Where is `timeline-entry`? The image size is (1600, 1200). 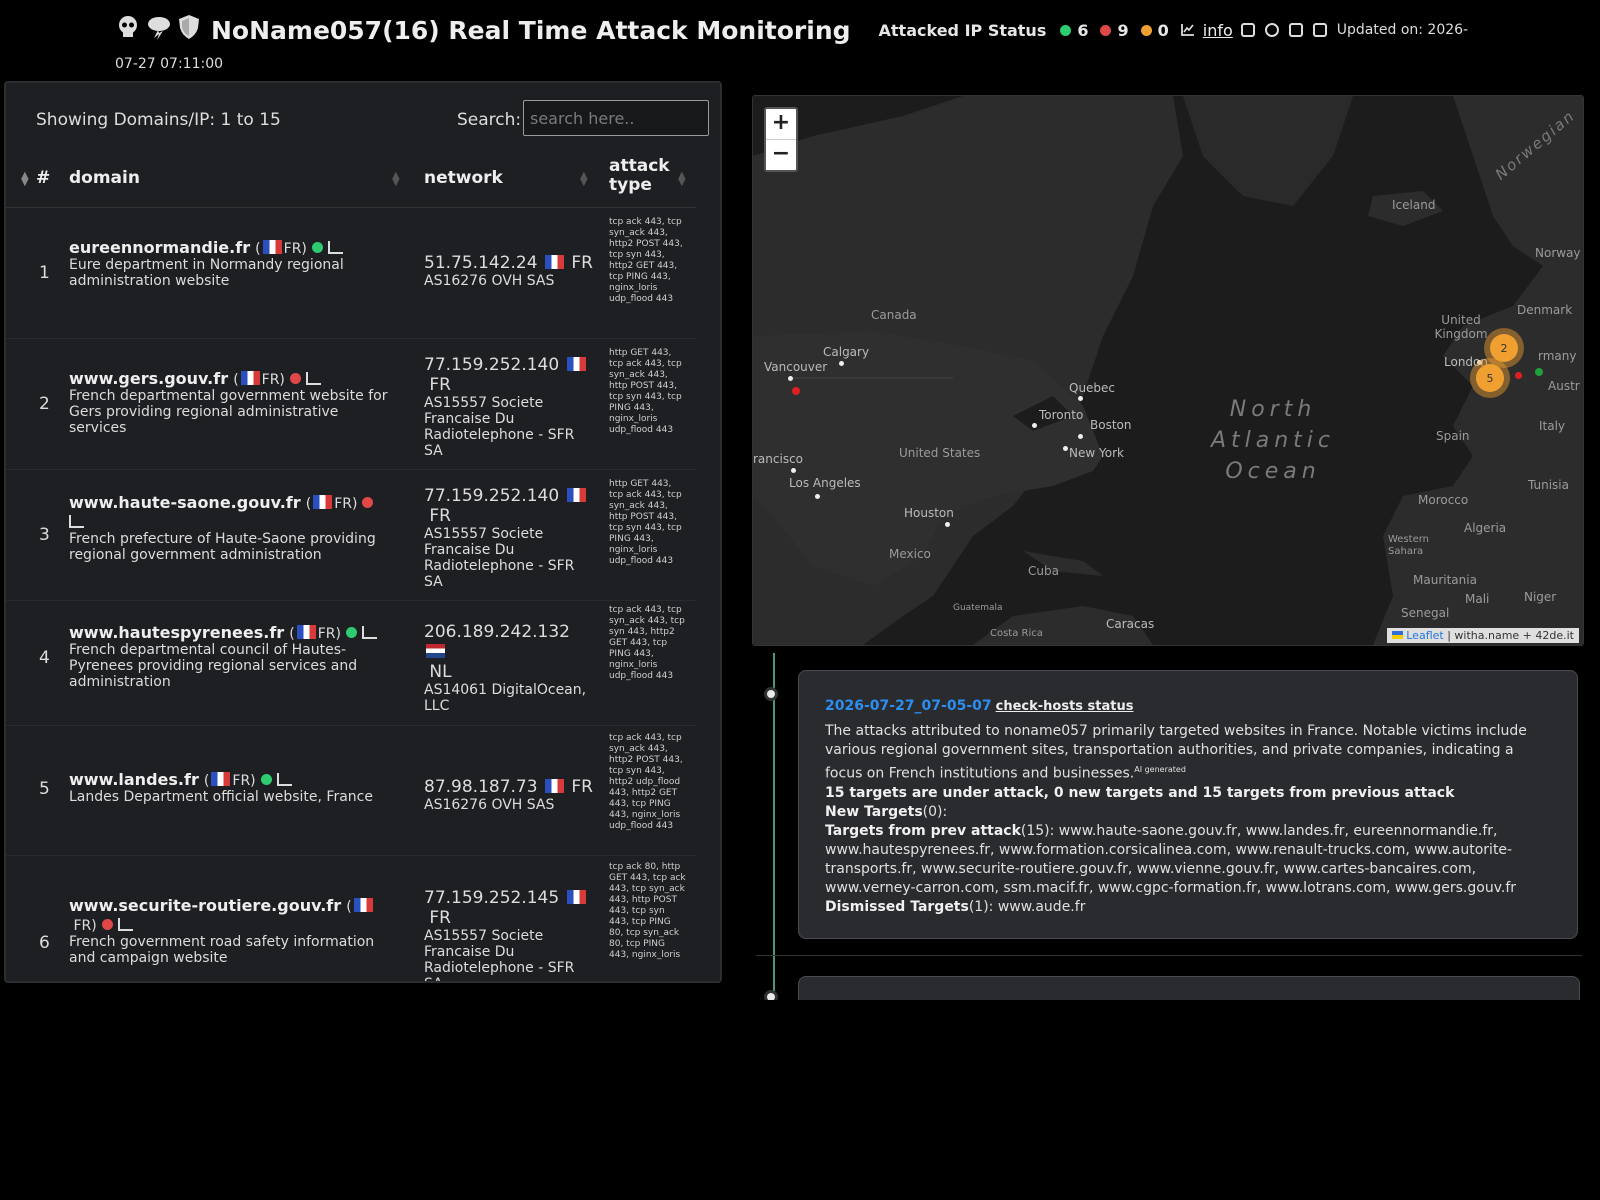
timeline-entry is located at coordinates (1189, 988).